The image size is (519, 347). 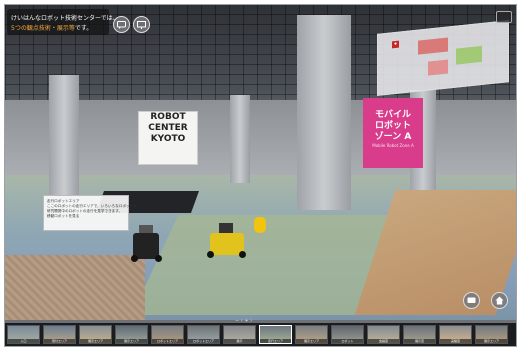 I want to click on screen-icon, so click(x=141, y=24).